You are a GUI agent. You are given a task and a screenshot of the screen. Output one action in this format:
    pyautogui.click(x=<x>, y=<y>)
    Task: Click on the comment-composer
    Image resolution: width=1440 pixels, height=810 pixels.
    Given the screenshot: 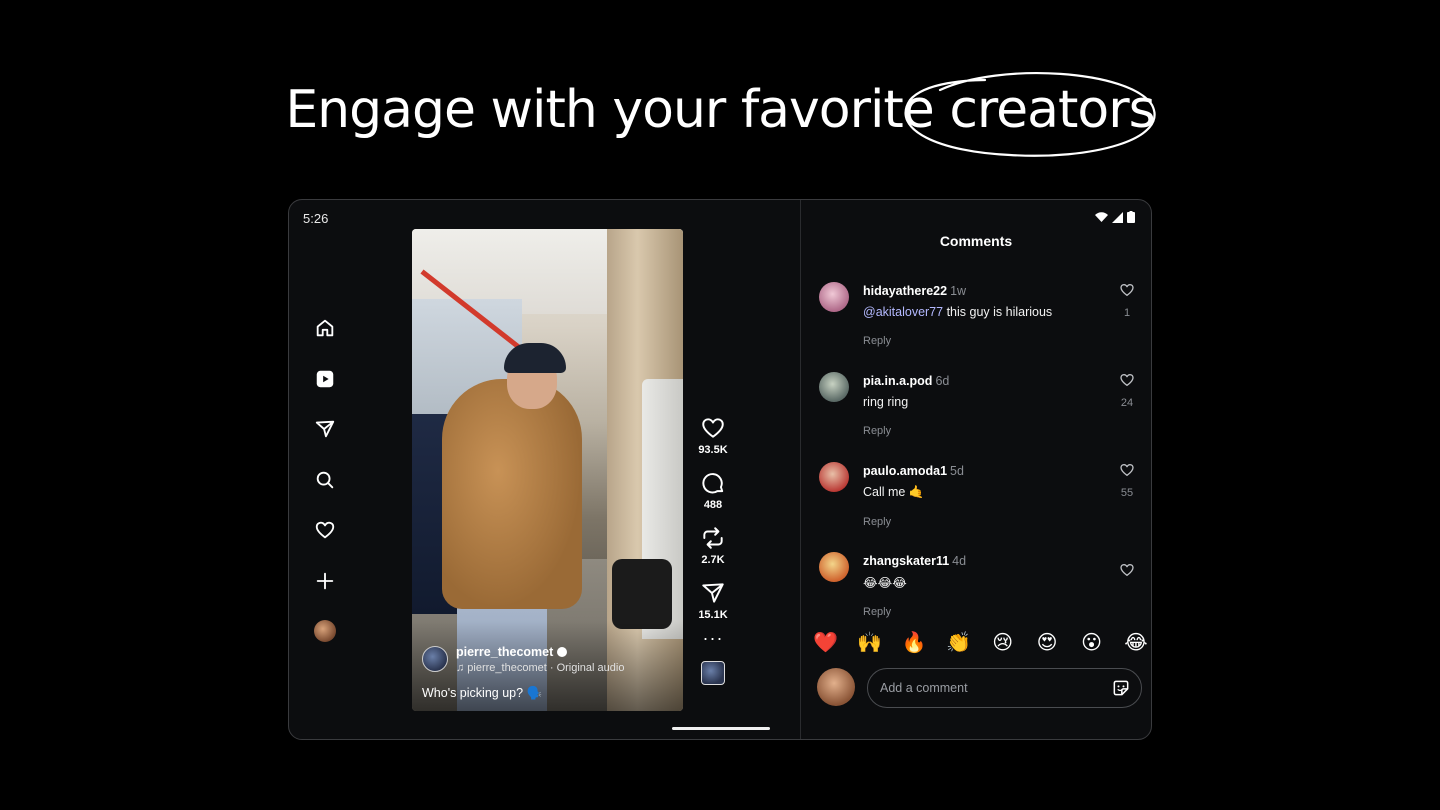 What is the action you would take?
    pyautogui.click(x=979, y=688)
    